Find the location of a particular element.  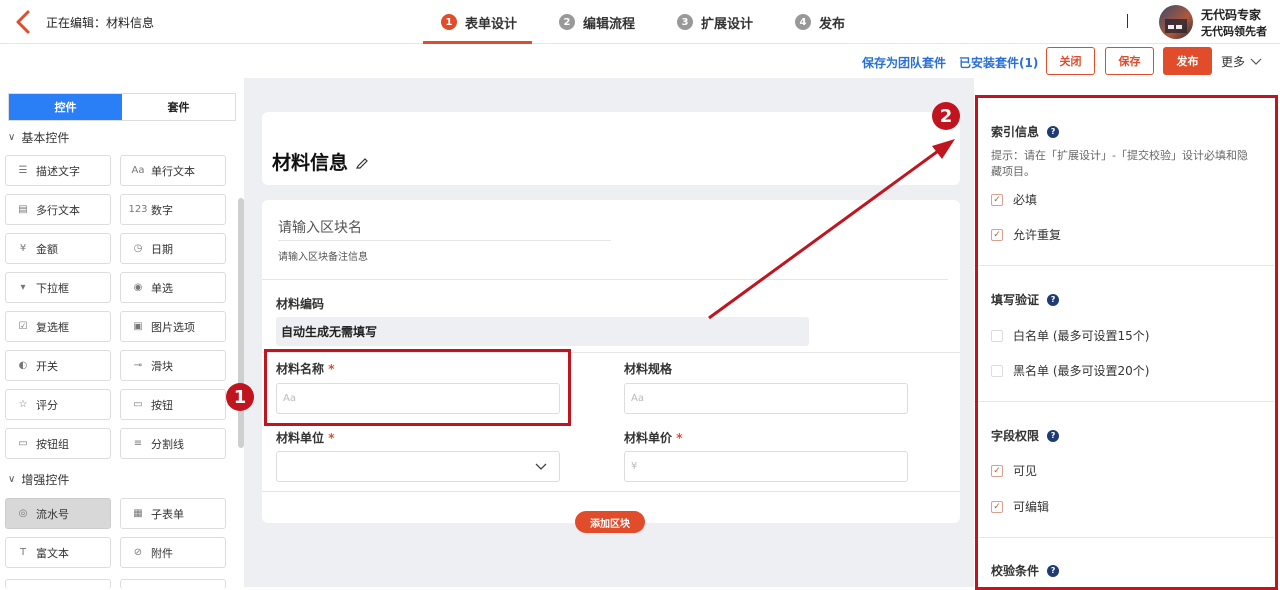

arrow-head-icon is located at coordinates (943, 149).